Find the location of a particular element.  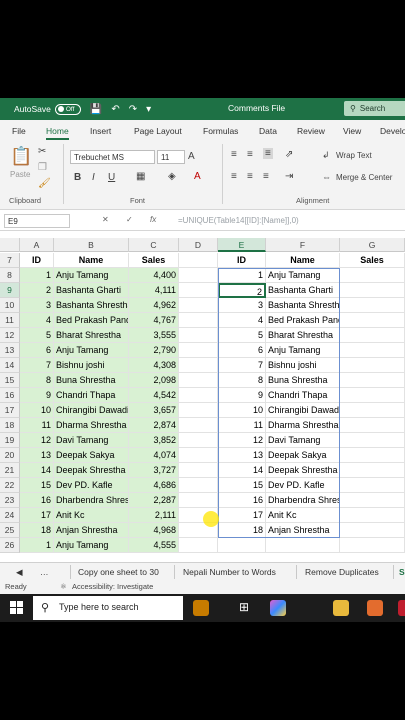

row-header: 12 is located at coordinates (10, 335).